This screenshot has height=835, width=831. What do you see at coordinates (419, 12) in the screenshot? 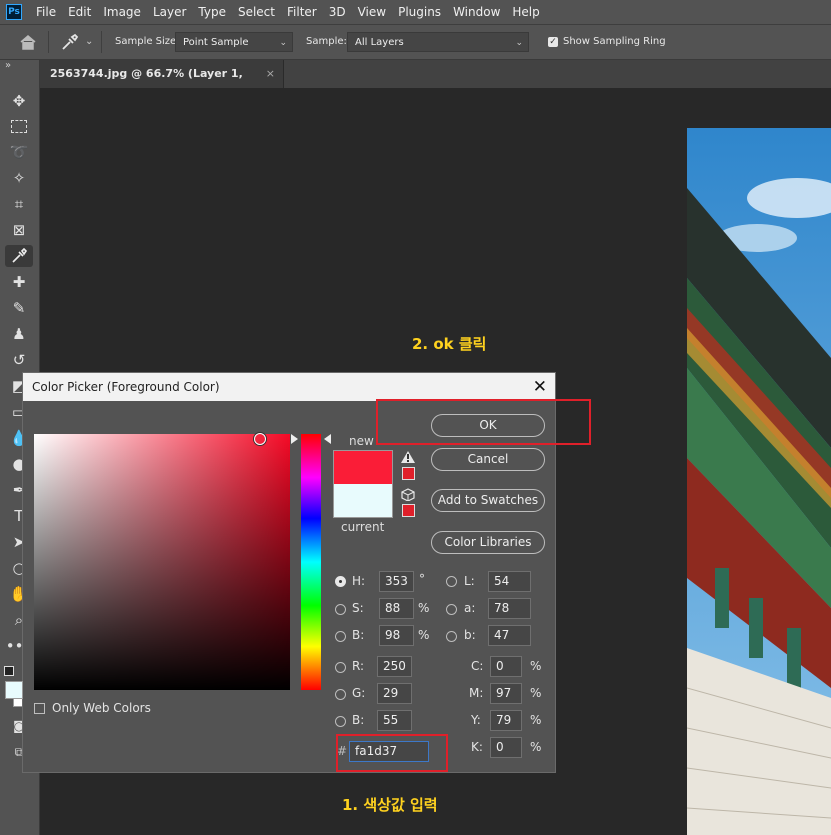
I see `menu-plugins: Plugins` at bounding box center [419, 12].